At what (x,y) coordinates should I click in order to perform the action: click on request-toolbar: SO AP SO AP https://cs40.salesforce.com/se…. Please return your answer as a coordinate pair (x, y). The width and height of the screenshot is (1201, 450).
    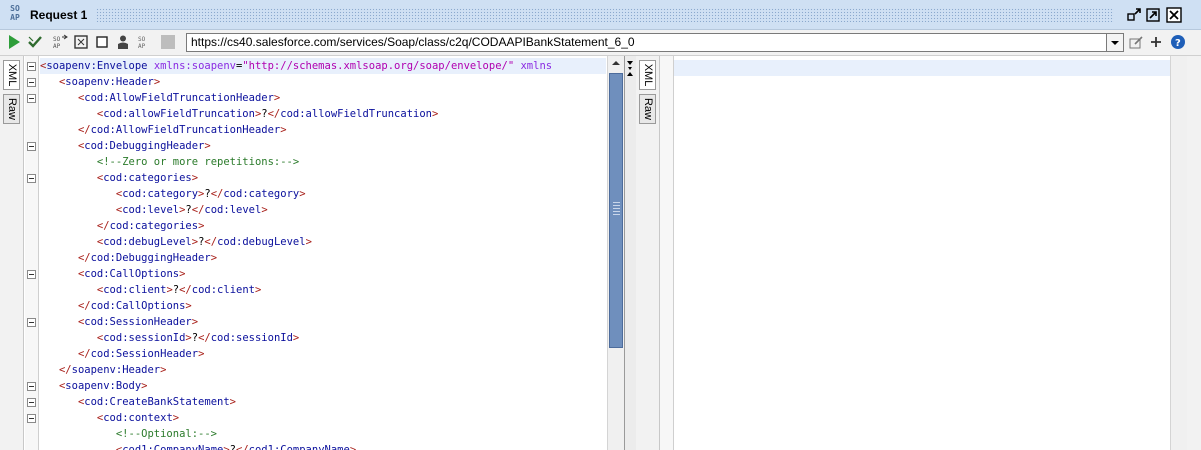
    Looking at the image, I should click on (600, 43).